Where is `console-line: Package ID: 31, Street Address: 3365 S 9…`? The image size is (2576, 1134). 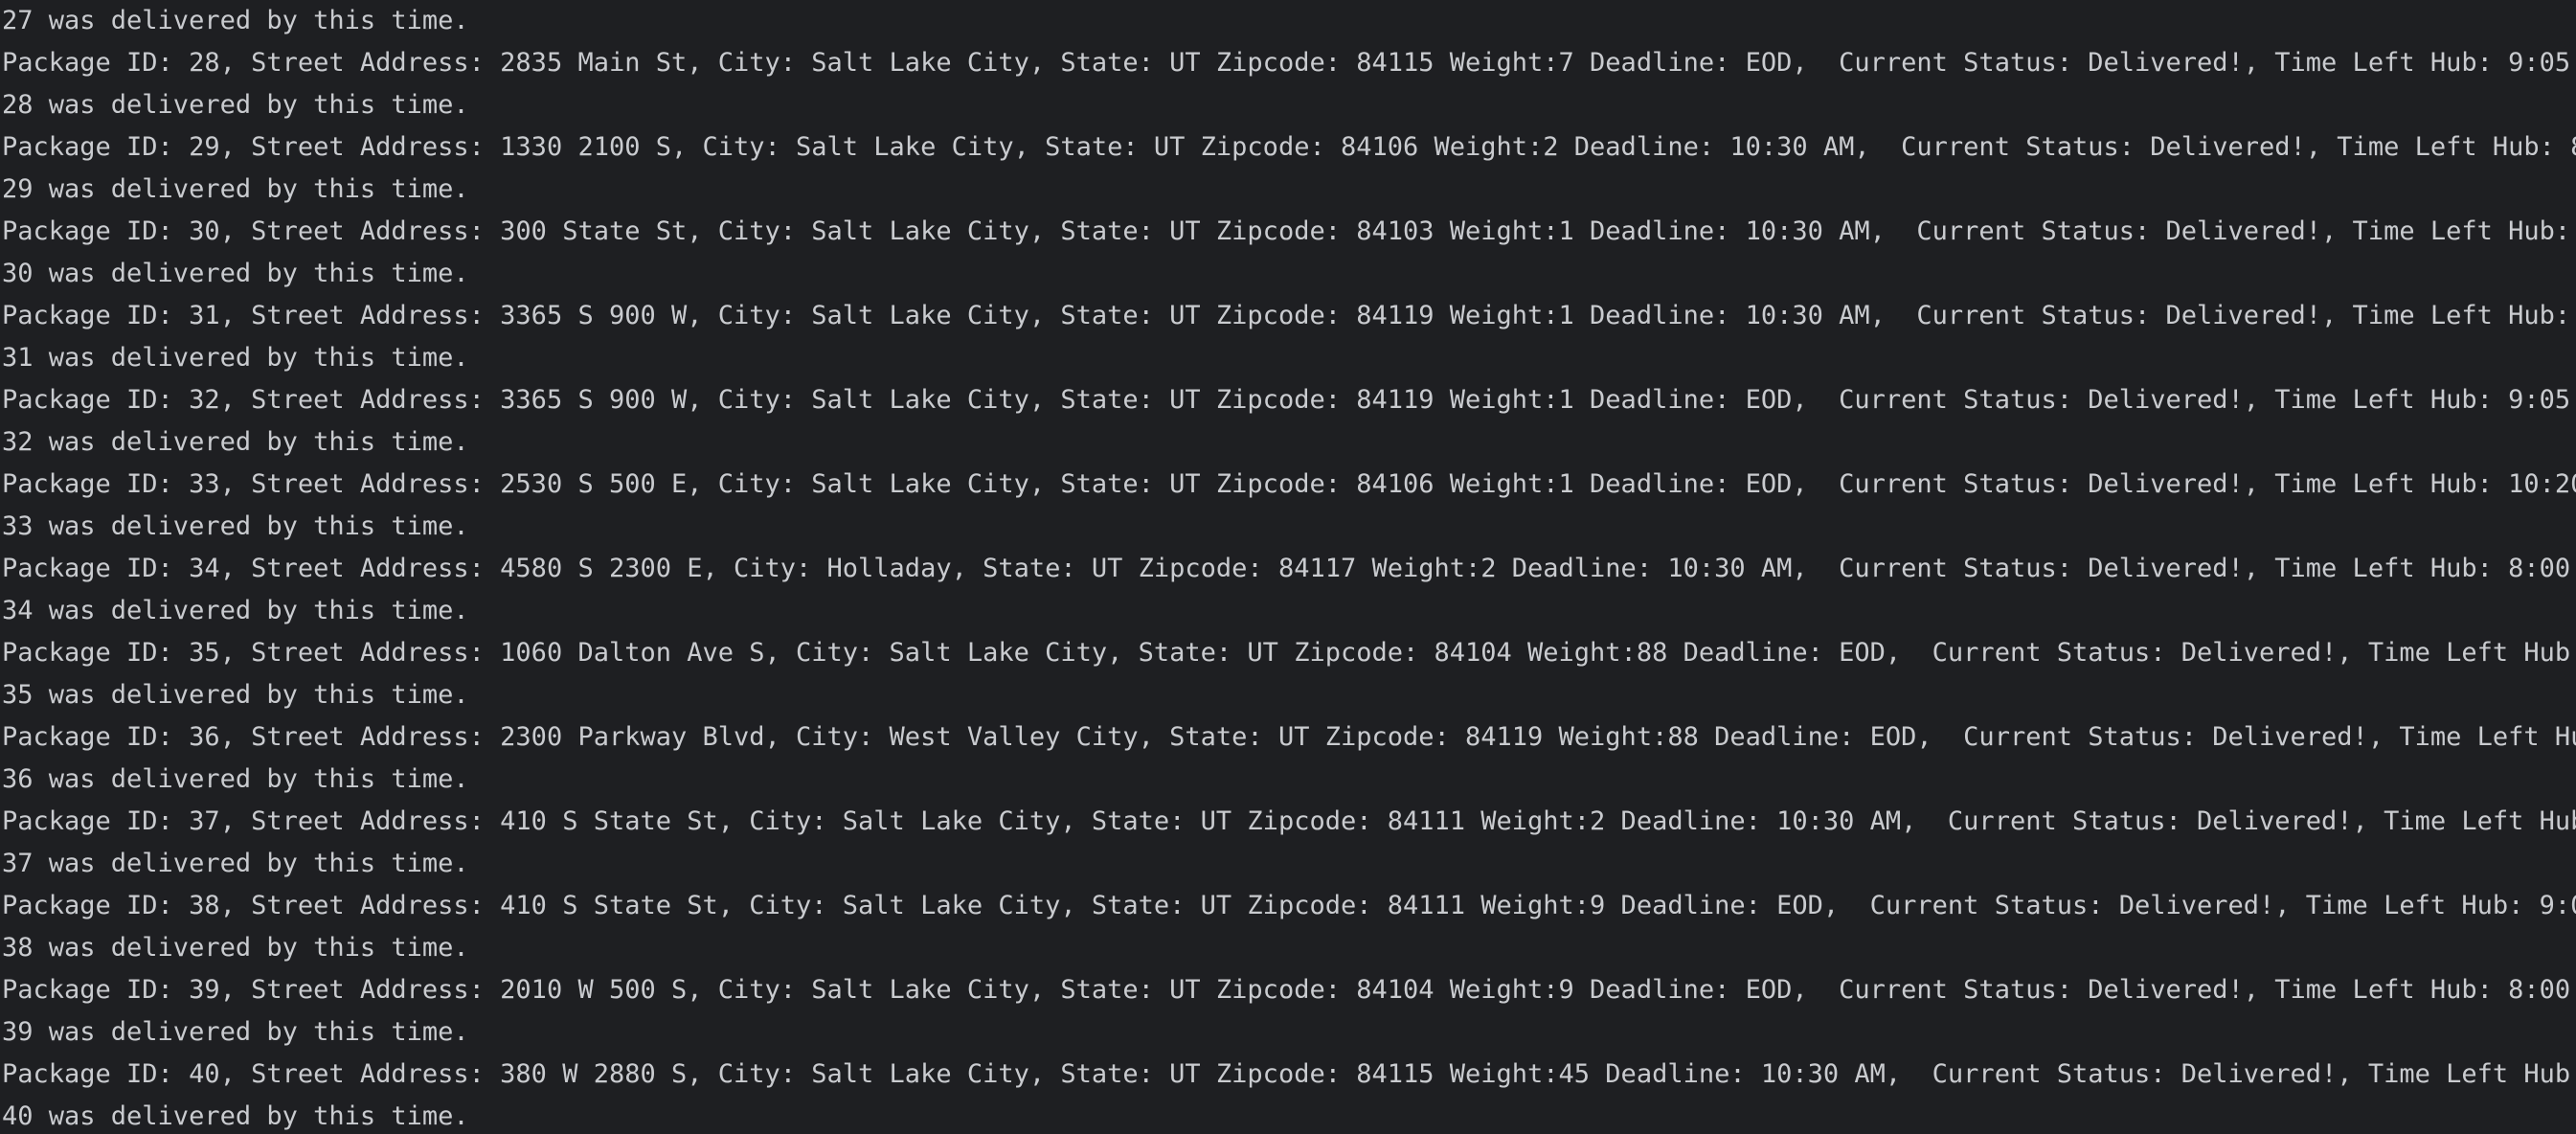
console-line: Package ID: 31, Street Address: 3365 S 9… is located at coordinates (1289, 315).